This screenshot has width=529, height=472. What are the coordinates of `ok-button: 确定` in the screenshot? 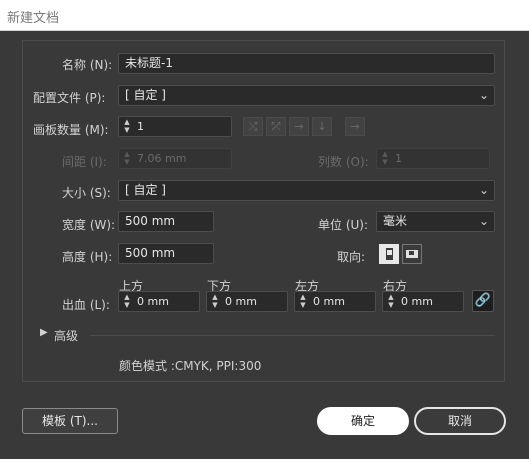 It's located at (363, 421).